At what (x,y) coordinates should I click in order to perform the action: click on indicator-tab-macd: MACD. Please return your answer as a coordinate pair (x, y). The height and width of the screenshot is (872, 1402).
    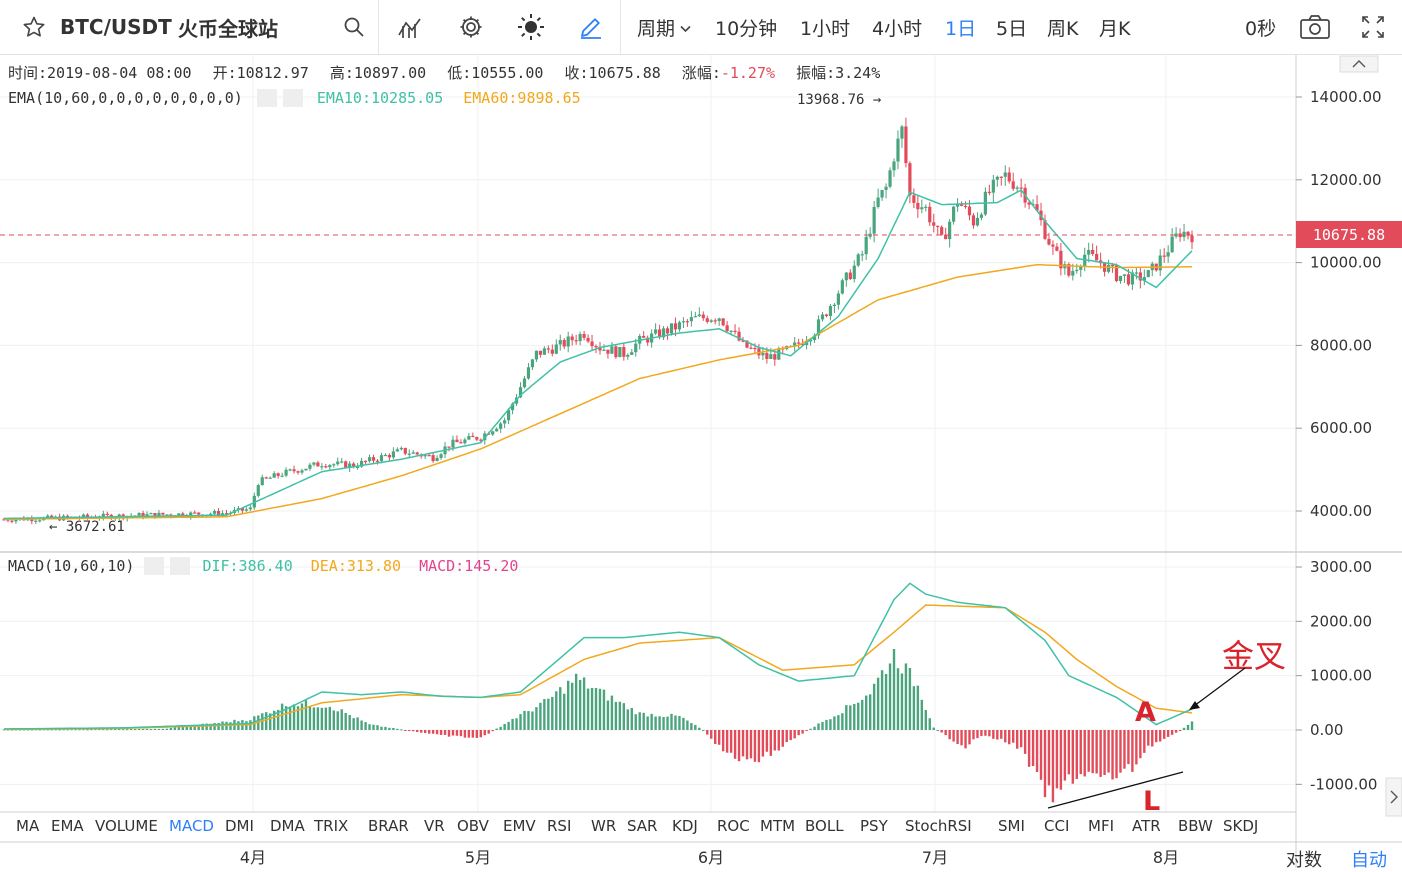
    Looking at the image, I should click on (191, 826).